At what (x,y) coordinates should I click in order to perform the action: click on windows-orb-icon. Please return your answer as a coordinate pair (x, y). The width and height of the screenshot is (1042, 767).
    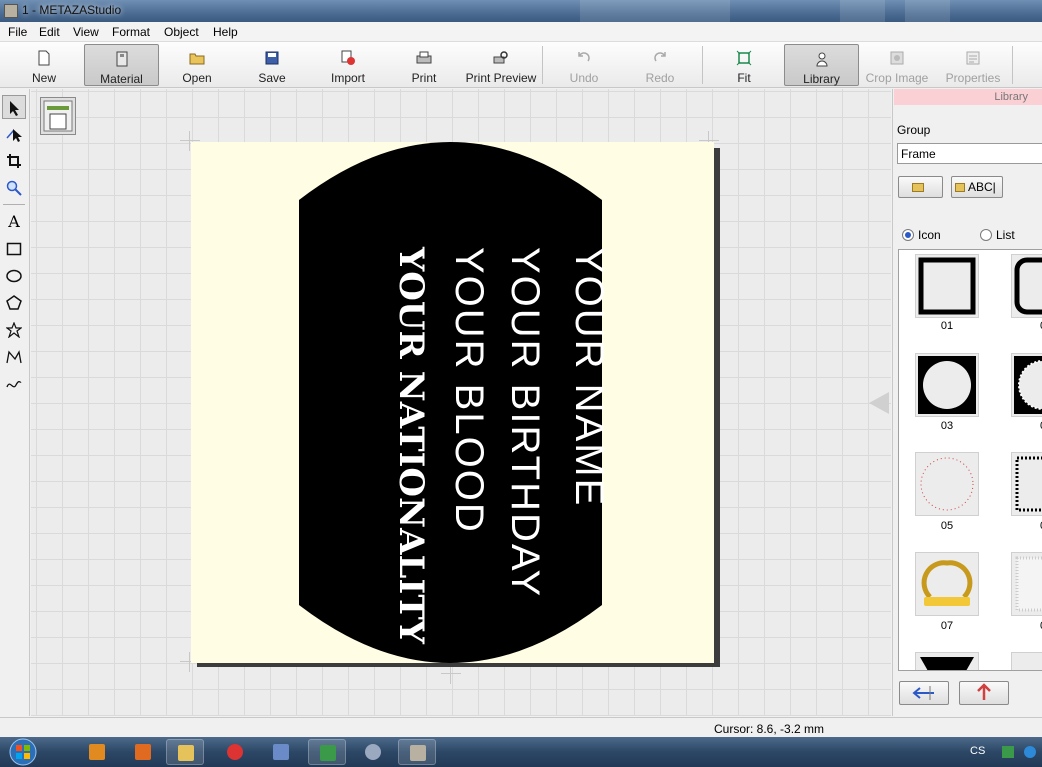
    Looking at the image, I should click on (23, 752).